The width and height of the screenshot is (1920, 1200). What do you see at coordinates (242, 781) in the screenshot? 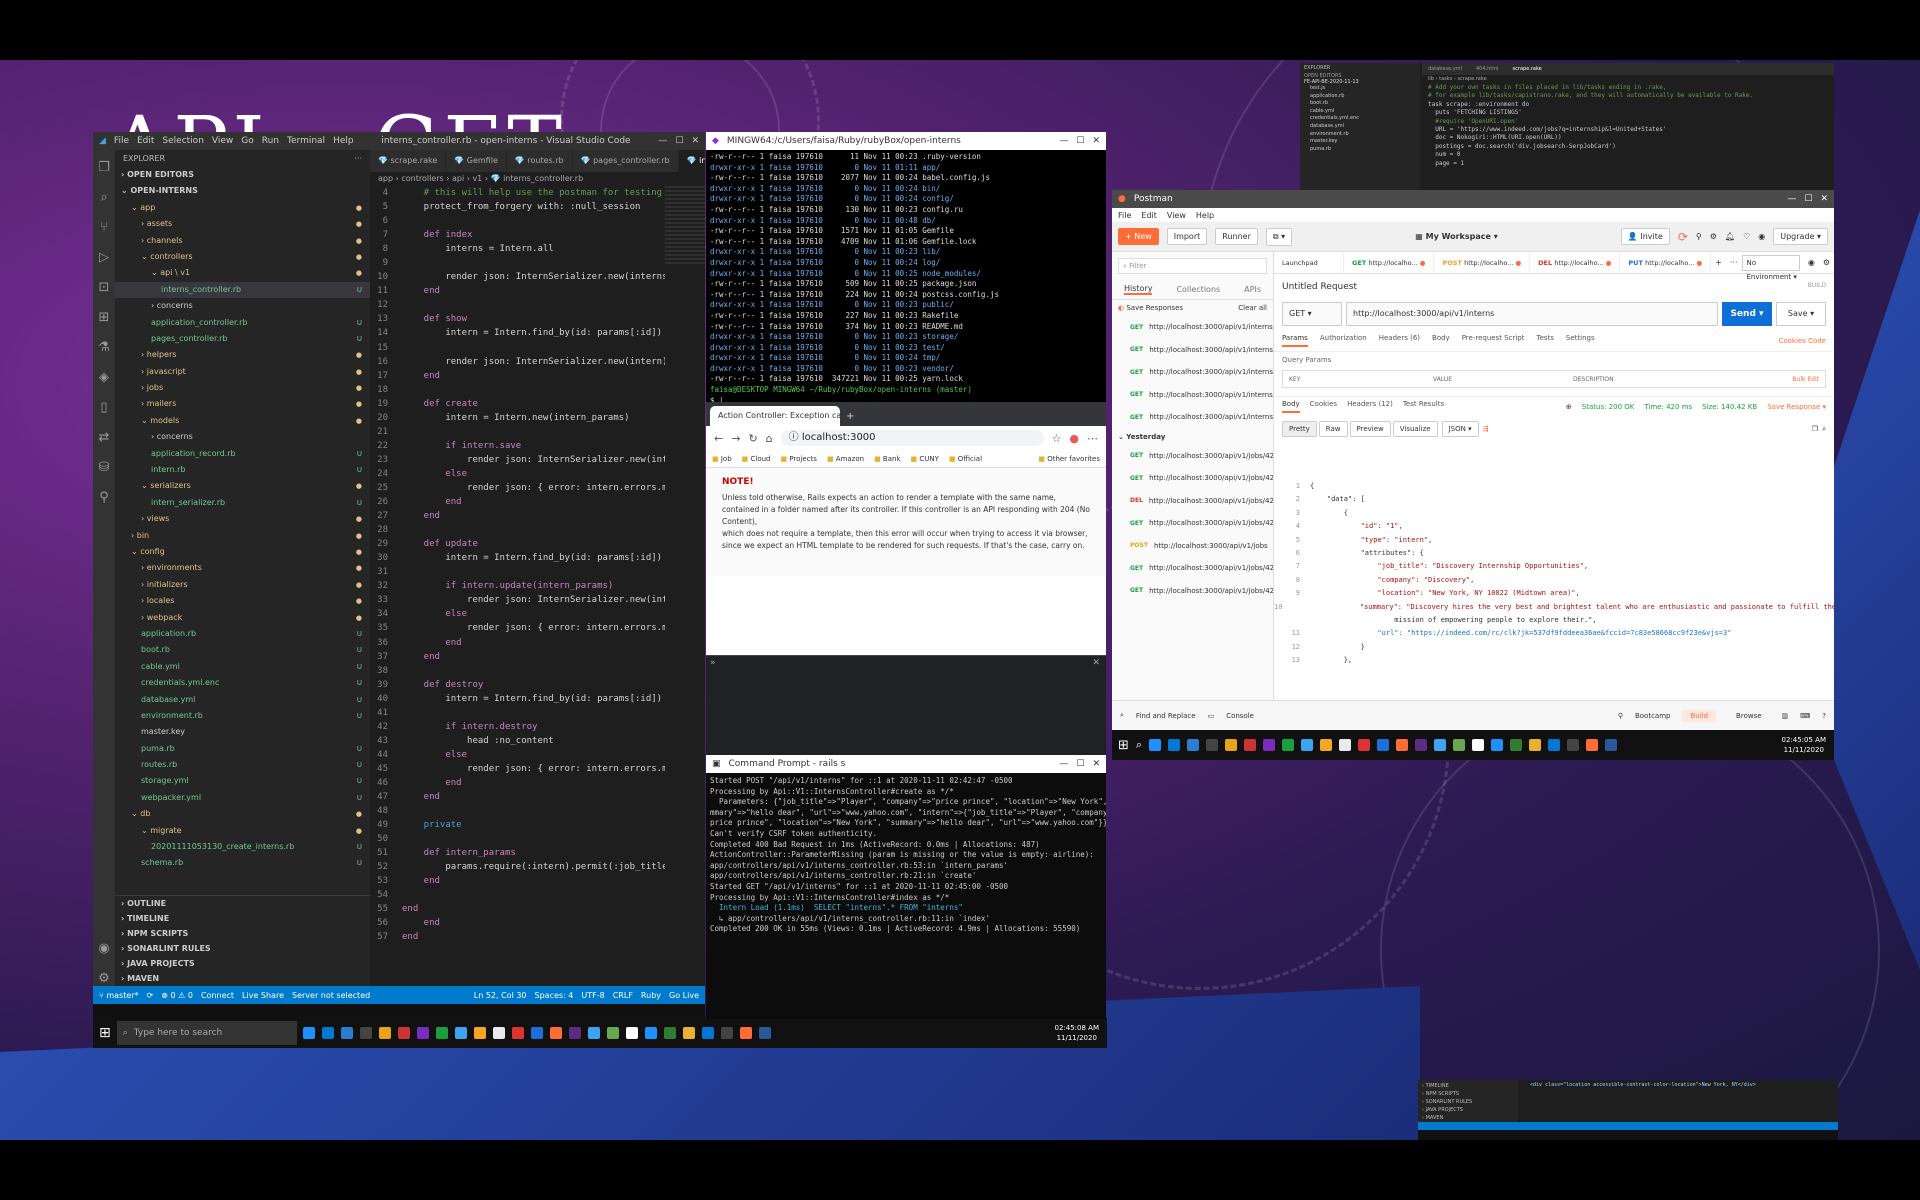
I see `tree-item: storage.yml U` at bounding box center [242, 781].